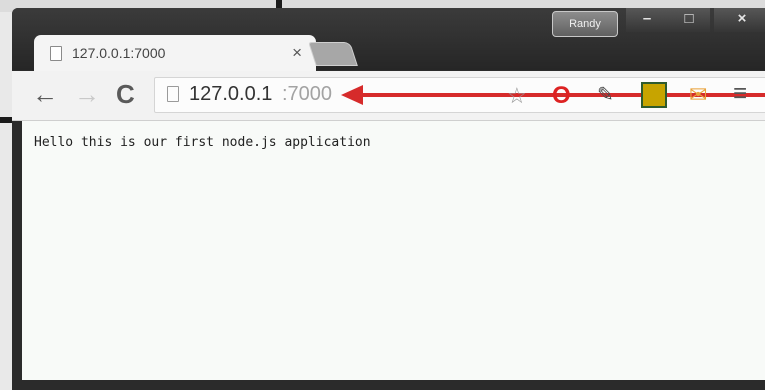  Describe the element at coordinates (87, 94) in the screenshot. I see `forward-button: →` at that location.